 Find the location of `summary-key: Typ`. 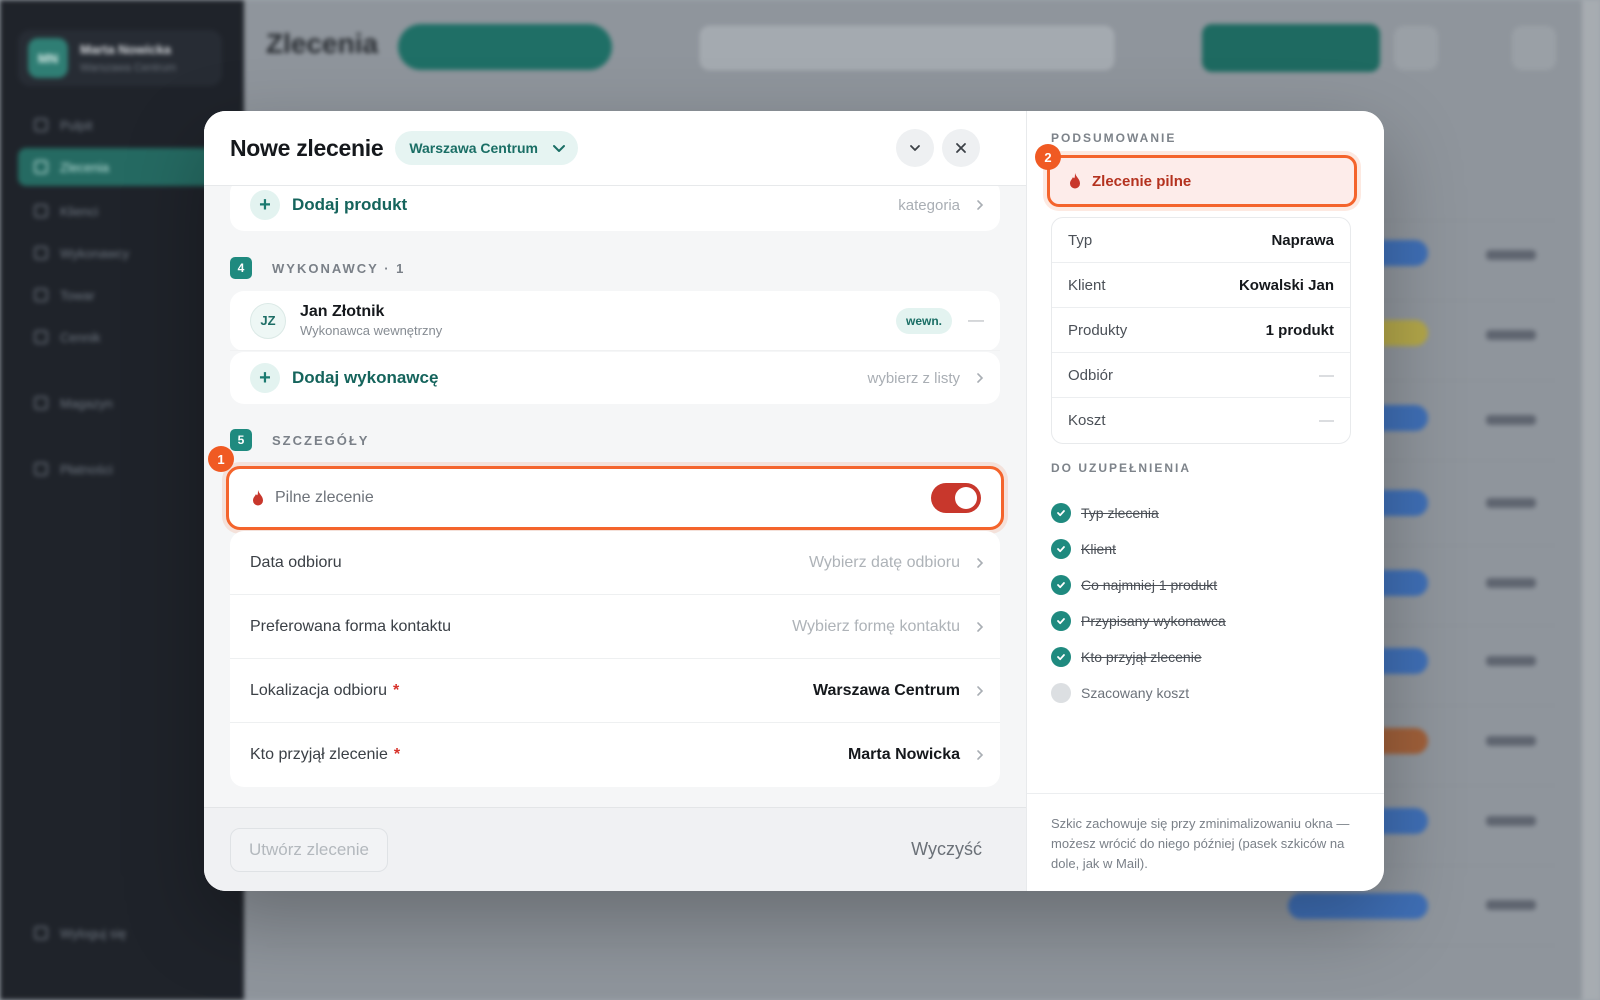

summary-key: Typ is located at coordinates (1080, 240).